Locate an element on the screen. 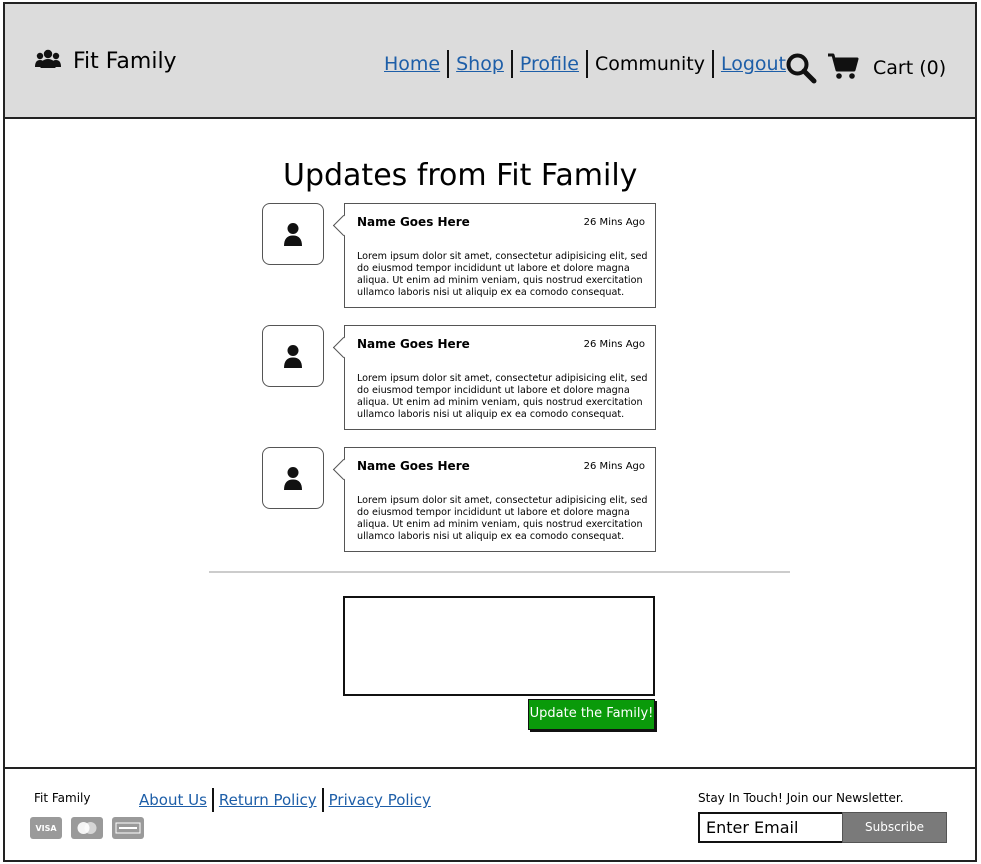 This screenshot has width=981, height=864. page-title: Updates from Fit Family is located at coordinates (460, 175).